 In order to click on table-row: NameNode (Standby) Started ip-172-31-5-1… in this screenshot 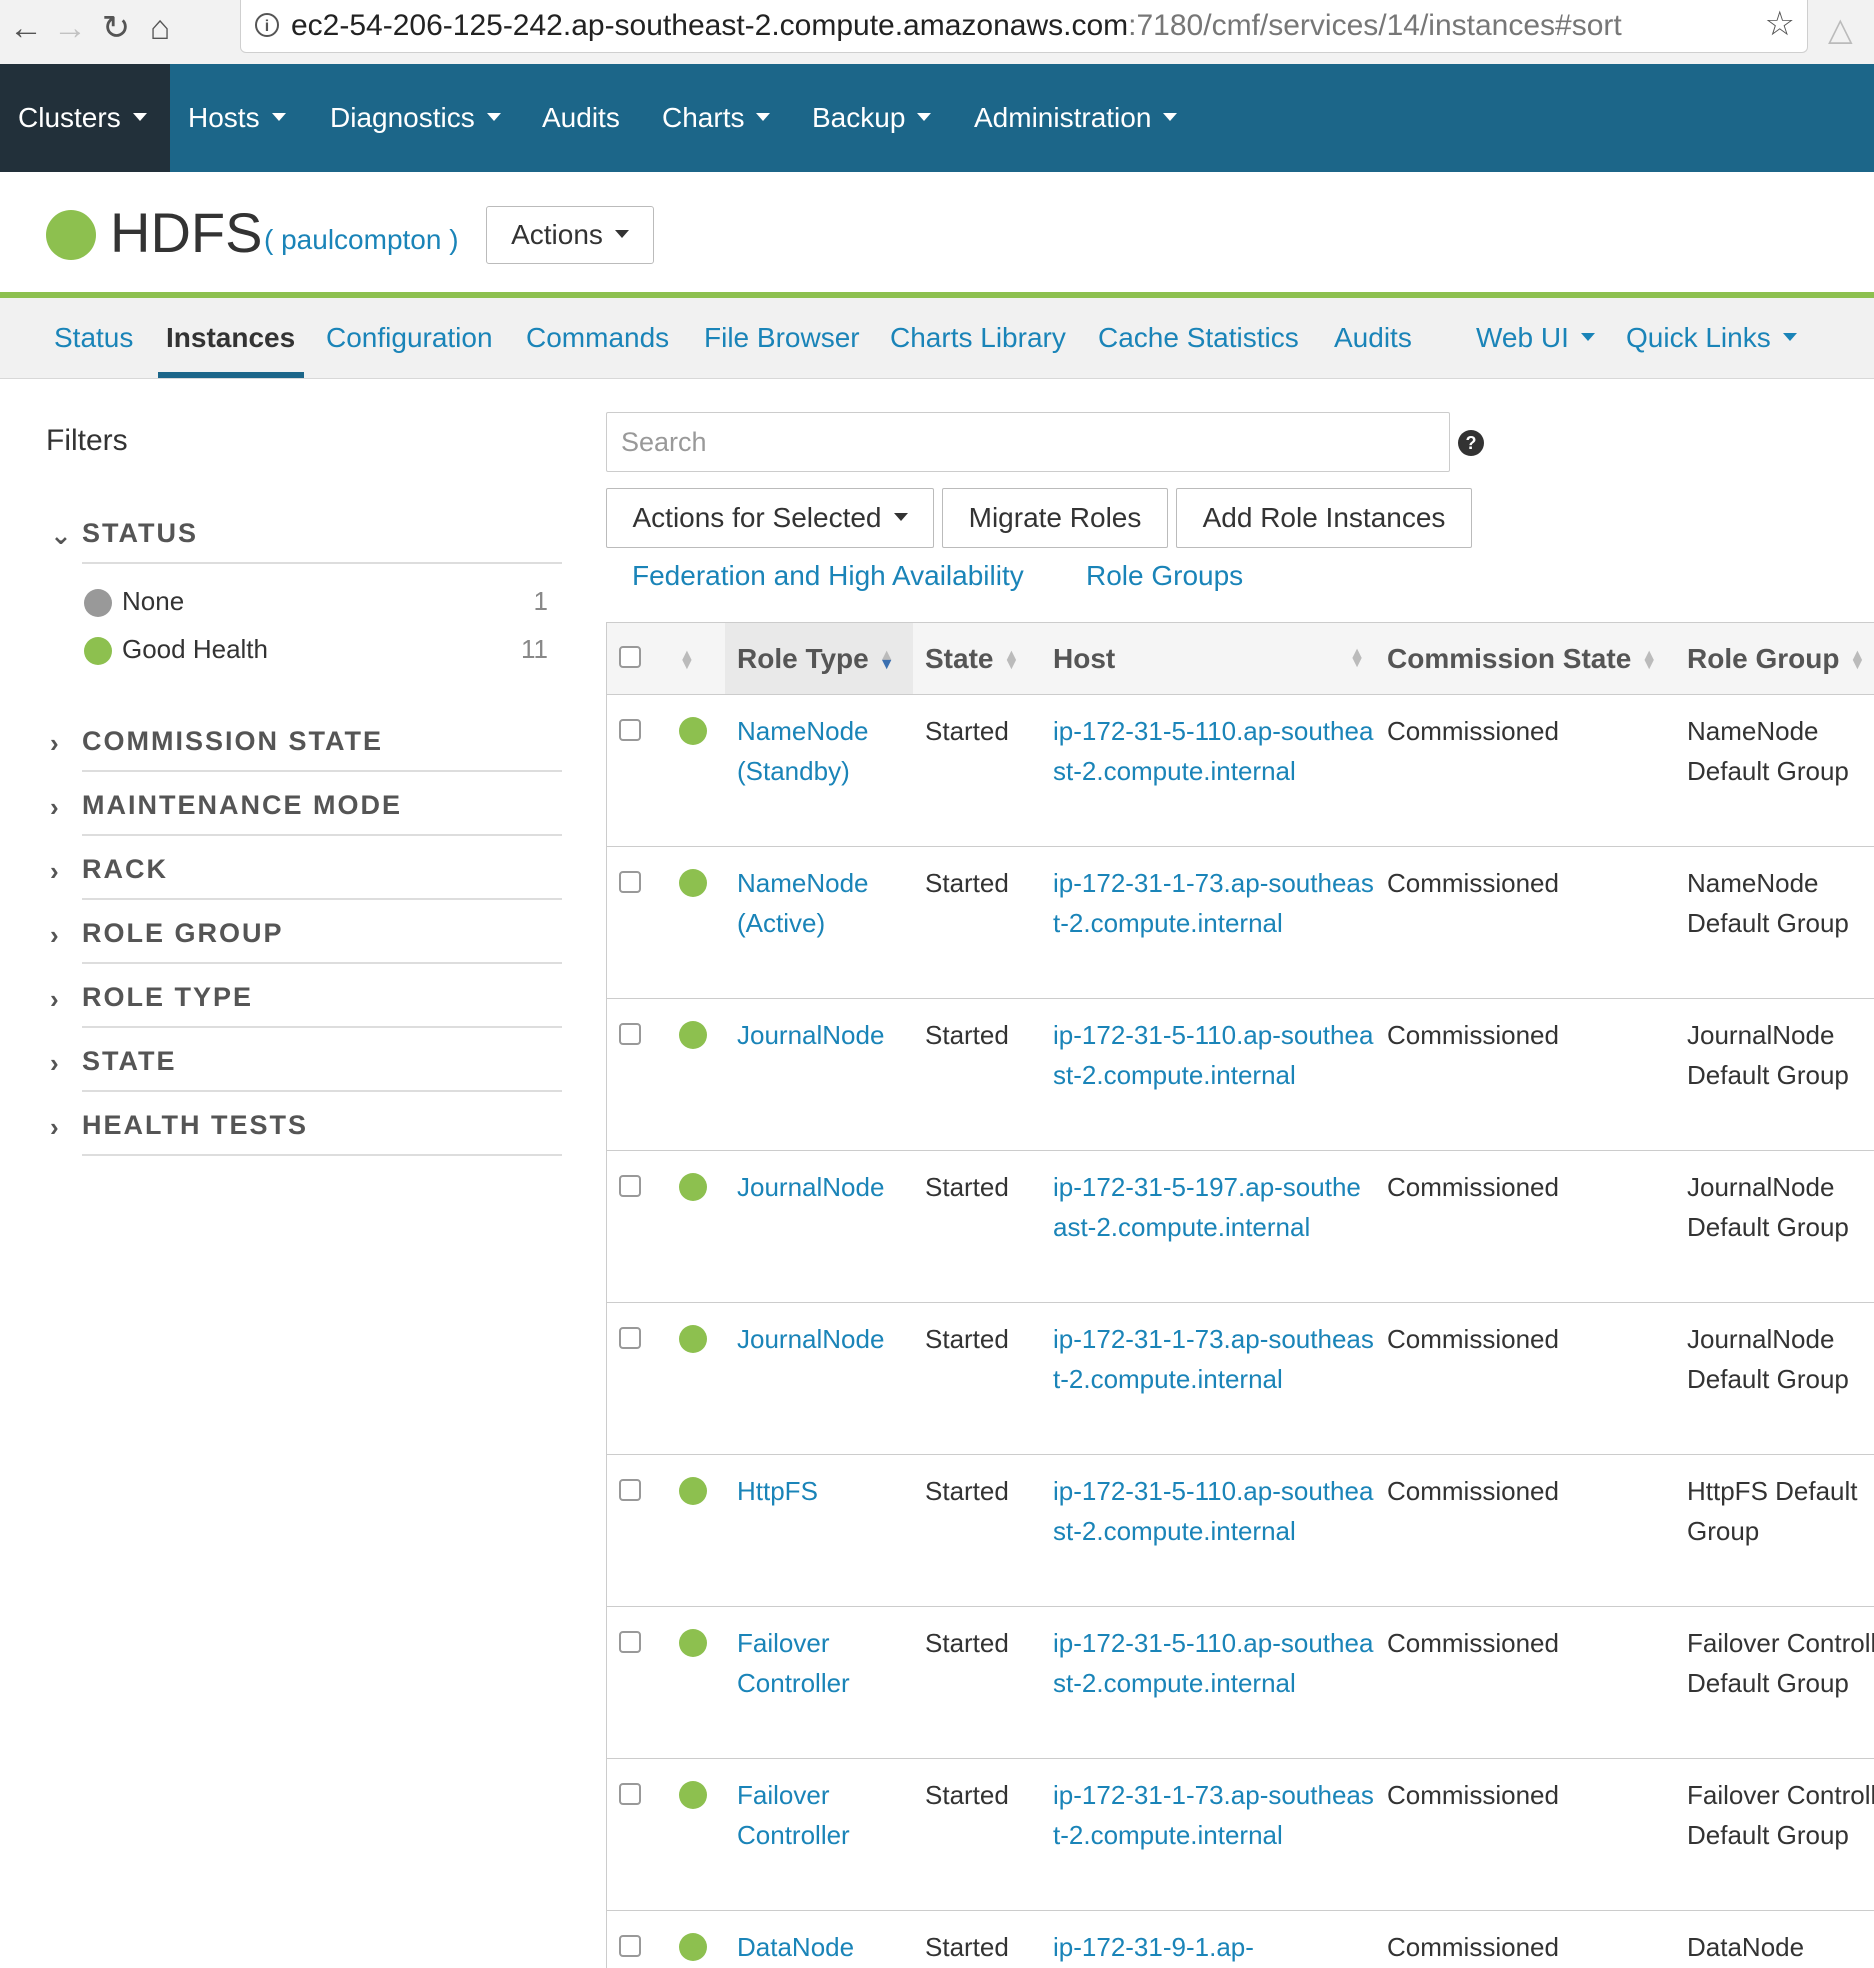, I will do `click(1240, 771)`.